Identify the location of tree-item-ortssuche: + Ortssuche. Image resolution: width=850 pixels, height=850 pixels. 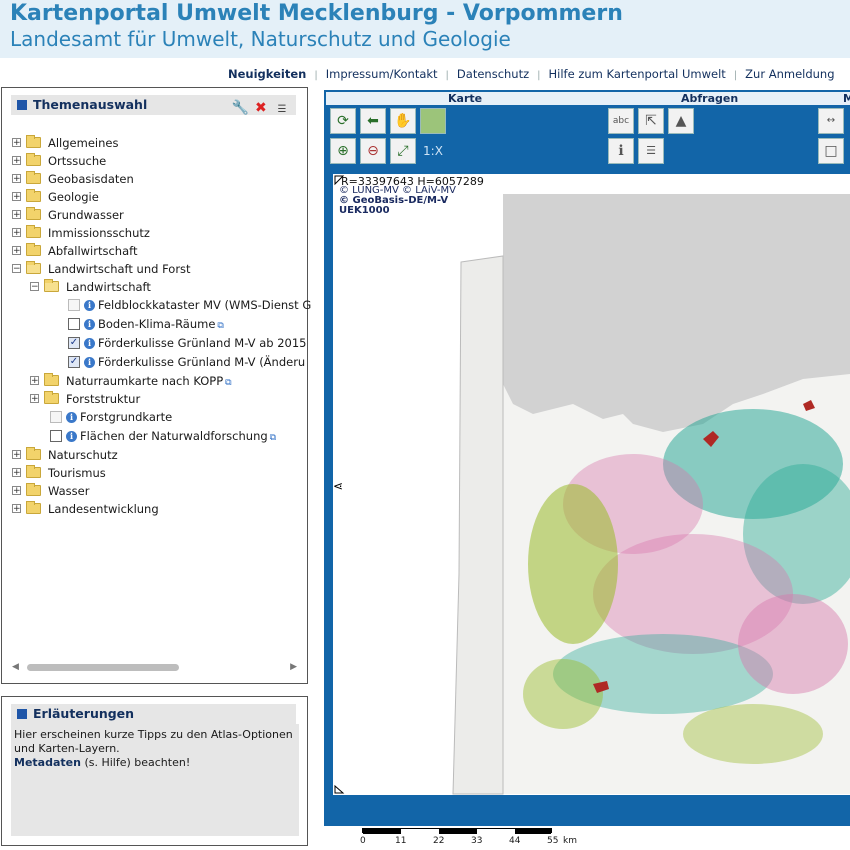
(157, 161).